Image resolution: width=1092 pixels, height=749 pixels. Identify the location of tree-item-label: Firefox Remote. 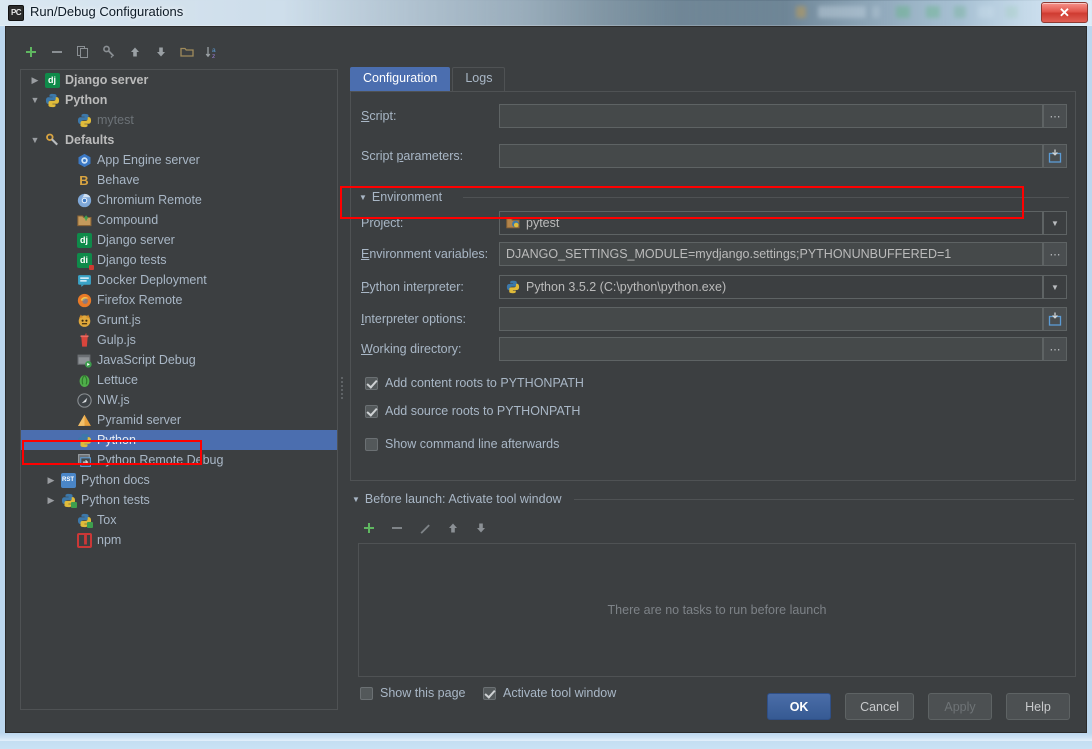
(140, 300).